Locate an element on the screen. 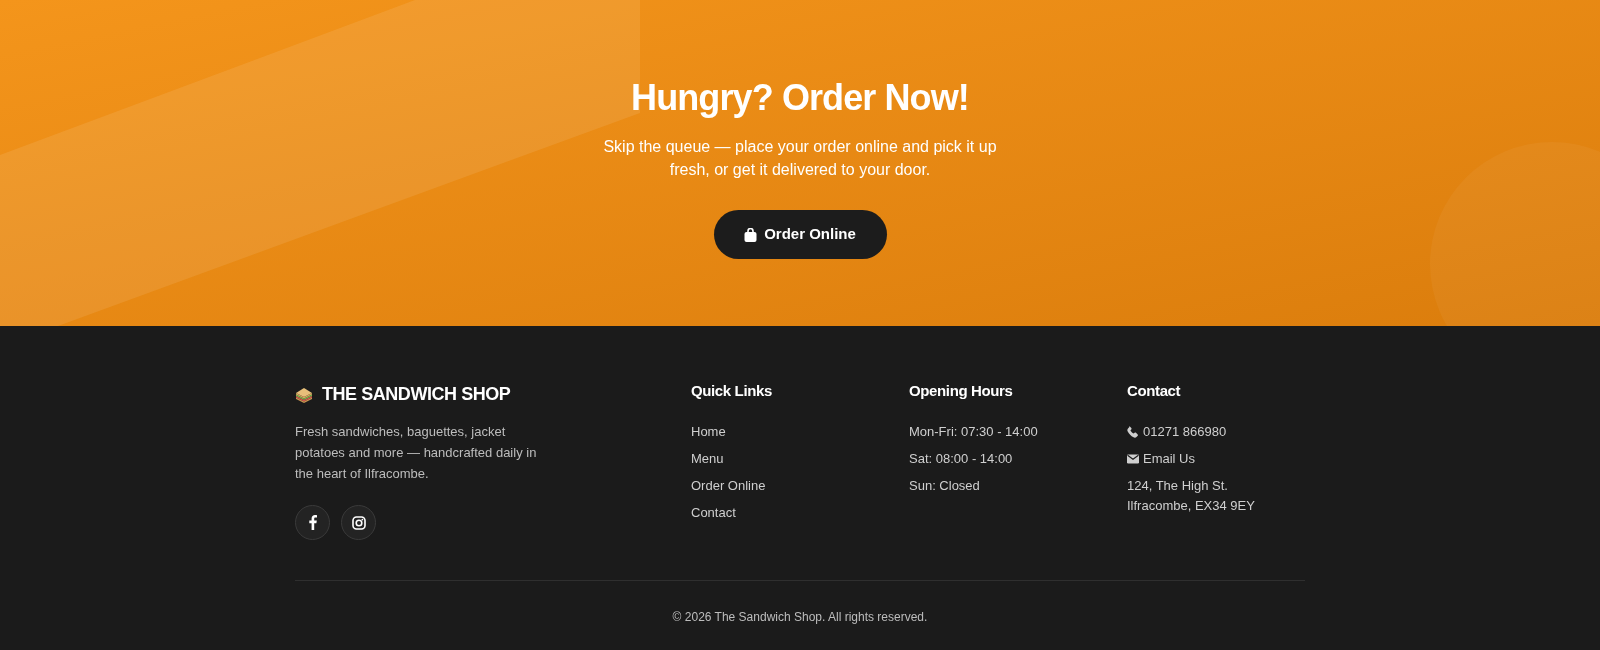 The height and width of the screenshot is (650, 1600). copyright-text: © 2026 The Sandwich Shop. All rights reserved. is located at coordinates (800, 617).